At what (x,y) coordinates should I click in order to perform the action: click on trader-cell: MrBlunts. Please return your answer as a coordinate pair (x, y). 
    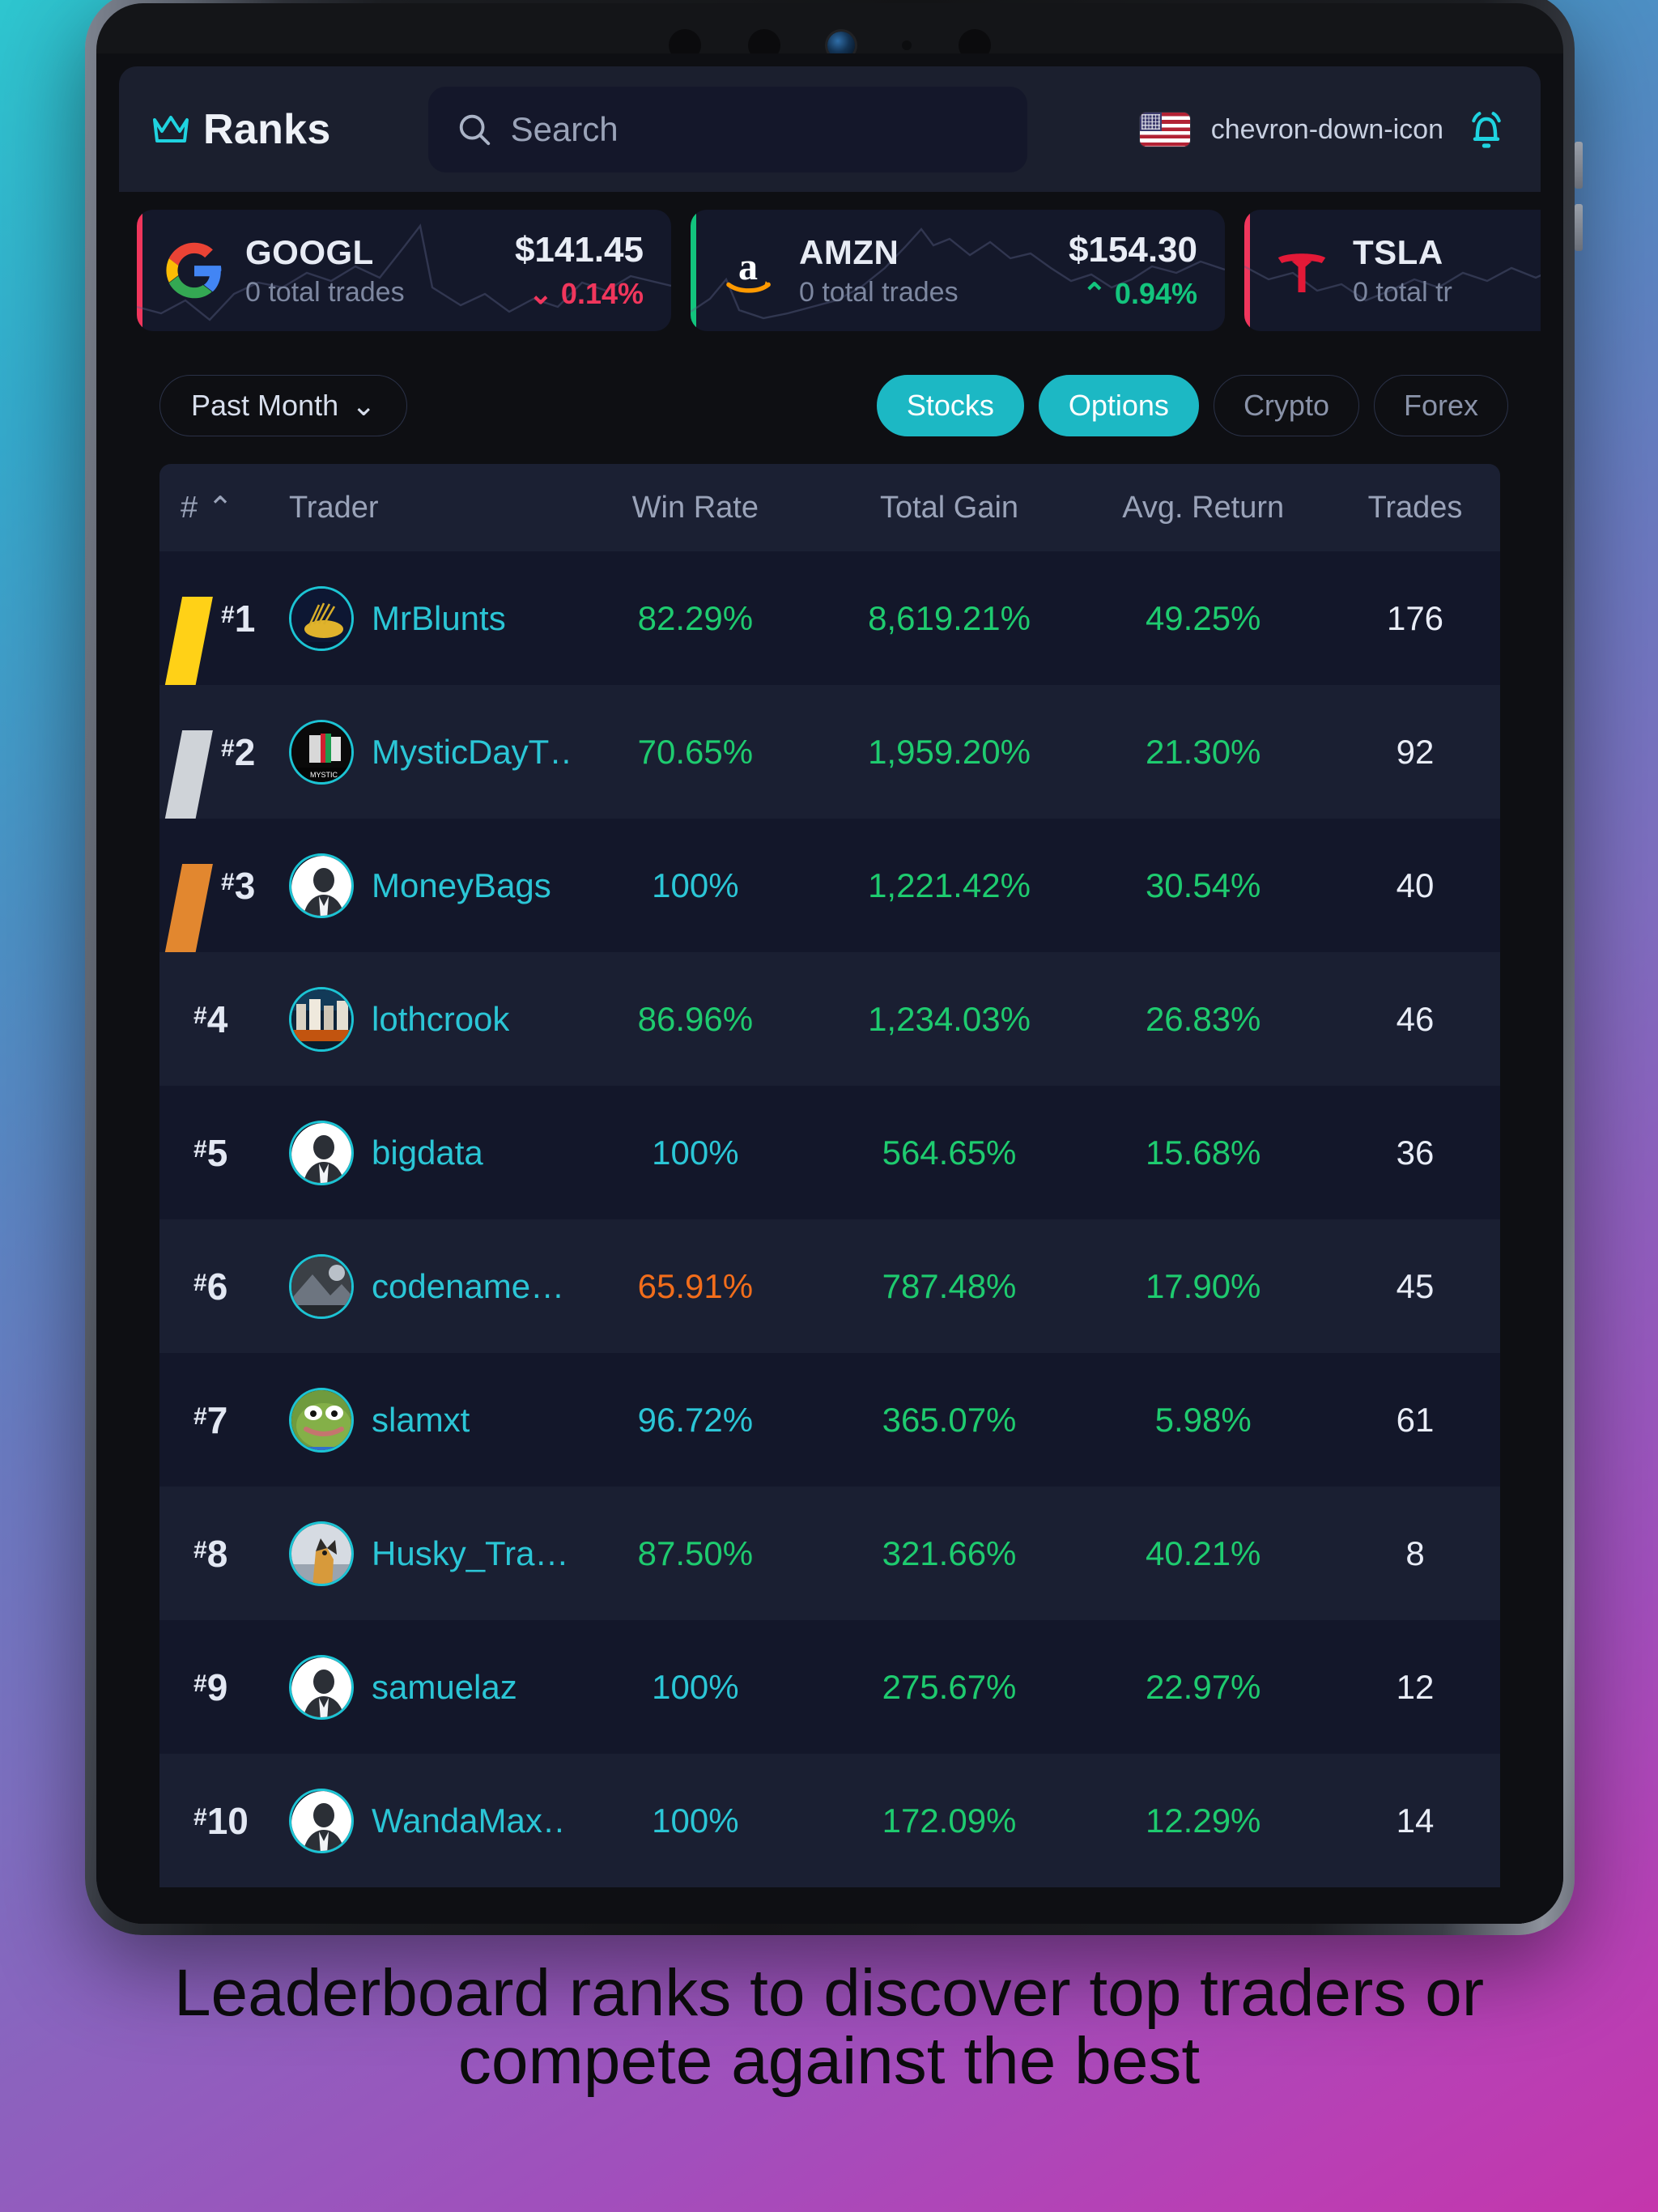
    Looking at the image, I should click on (428, 618).